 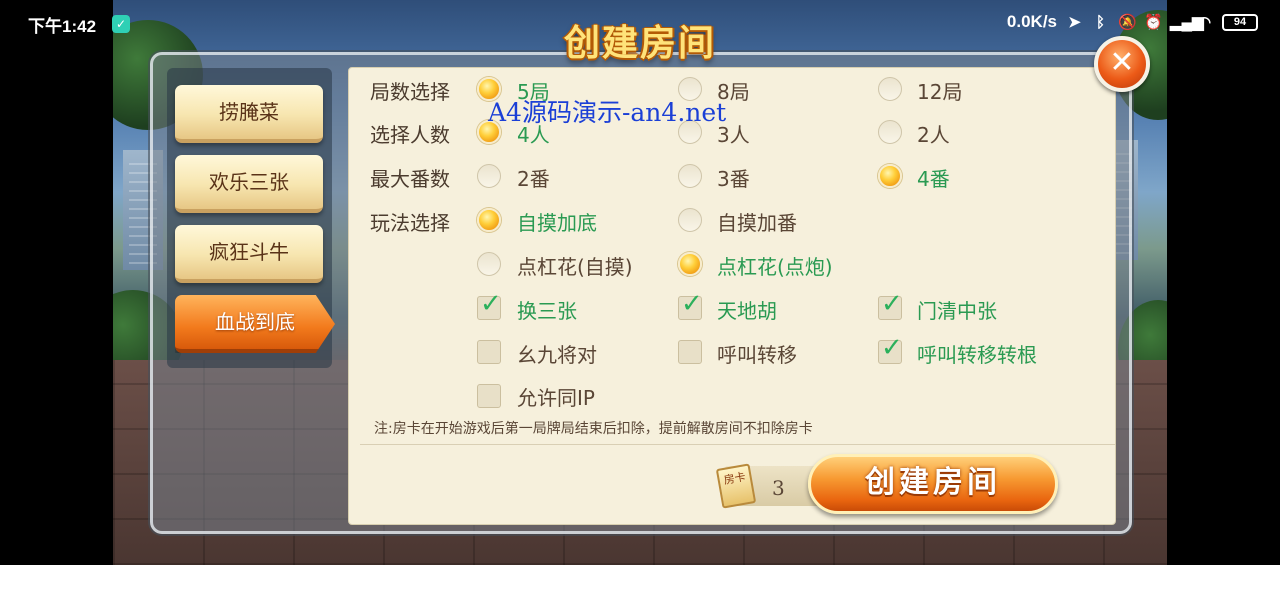 I want to click on players-2-label: 2人, so click(x=933, y=133).